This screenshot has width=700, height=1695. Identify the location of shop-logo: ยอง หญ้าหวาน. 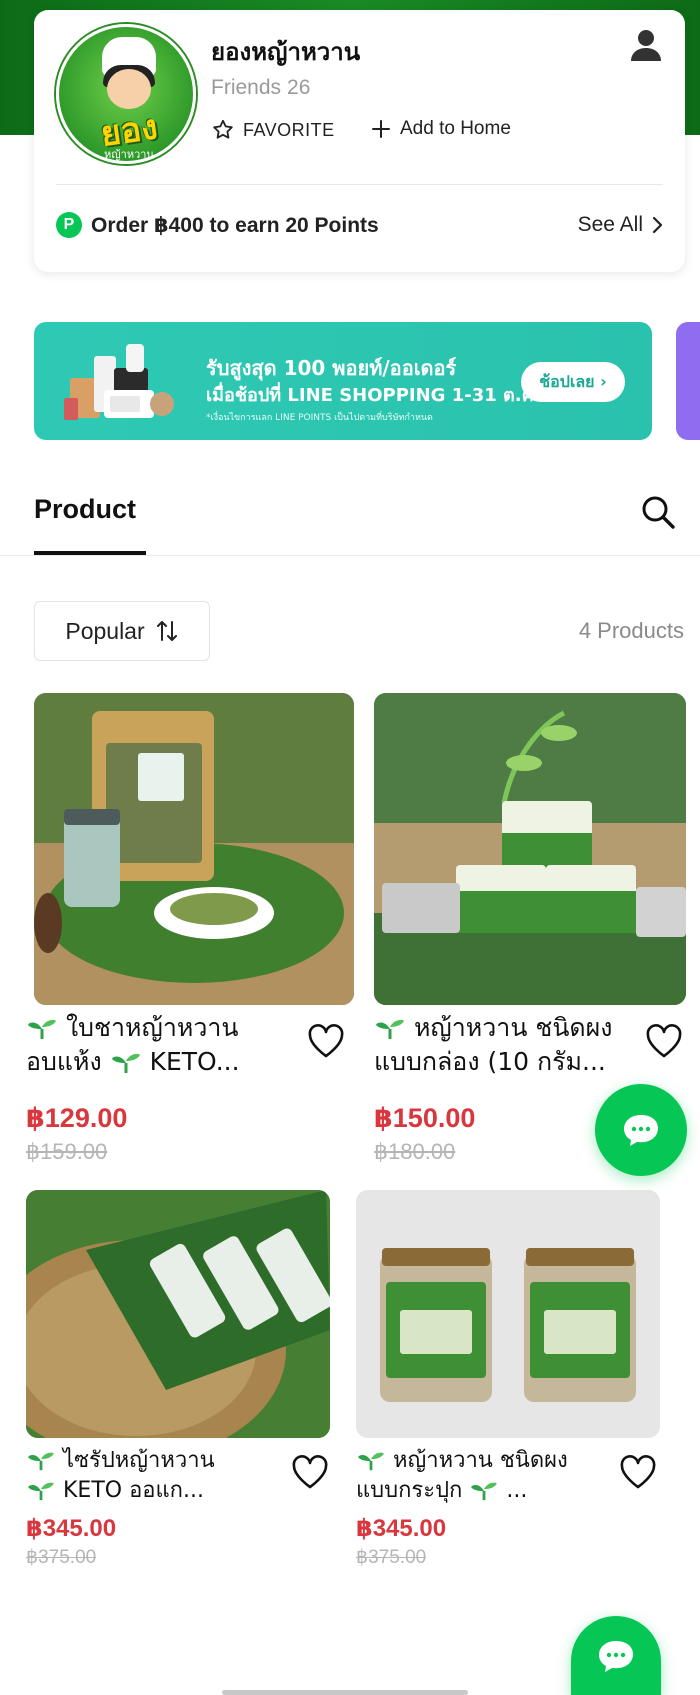
(126, 94).